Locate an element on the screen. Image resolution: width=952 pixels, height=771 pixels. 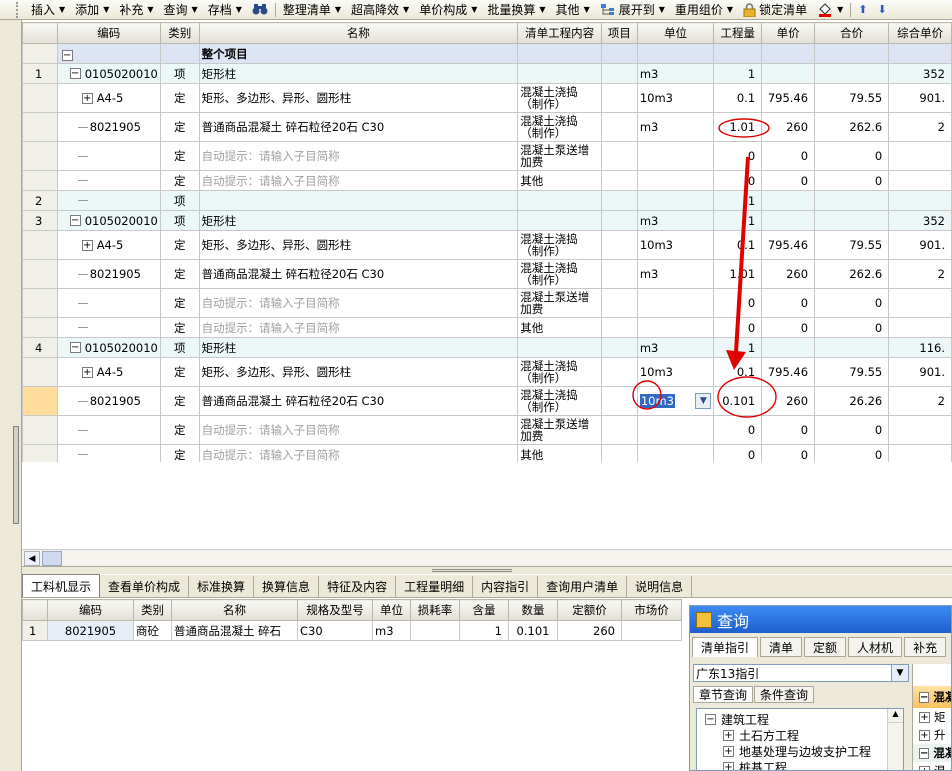
header-total: 合价 is located at coordinates (852, 33).